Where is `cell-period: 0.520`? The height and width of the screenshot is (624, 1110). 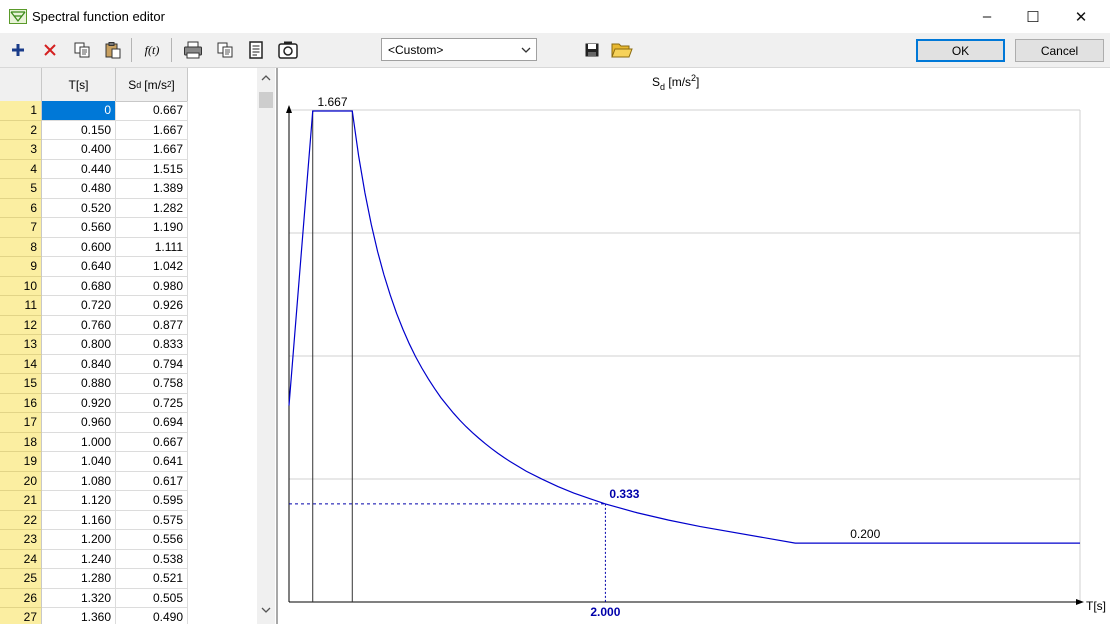 cell-period: 0.520 is located at coordinates (79, 208).